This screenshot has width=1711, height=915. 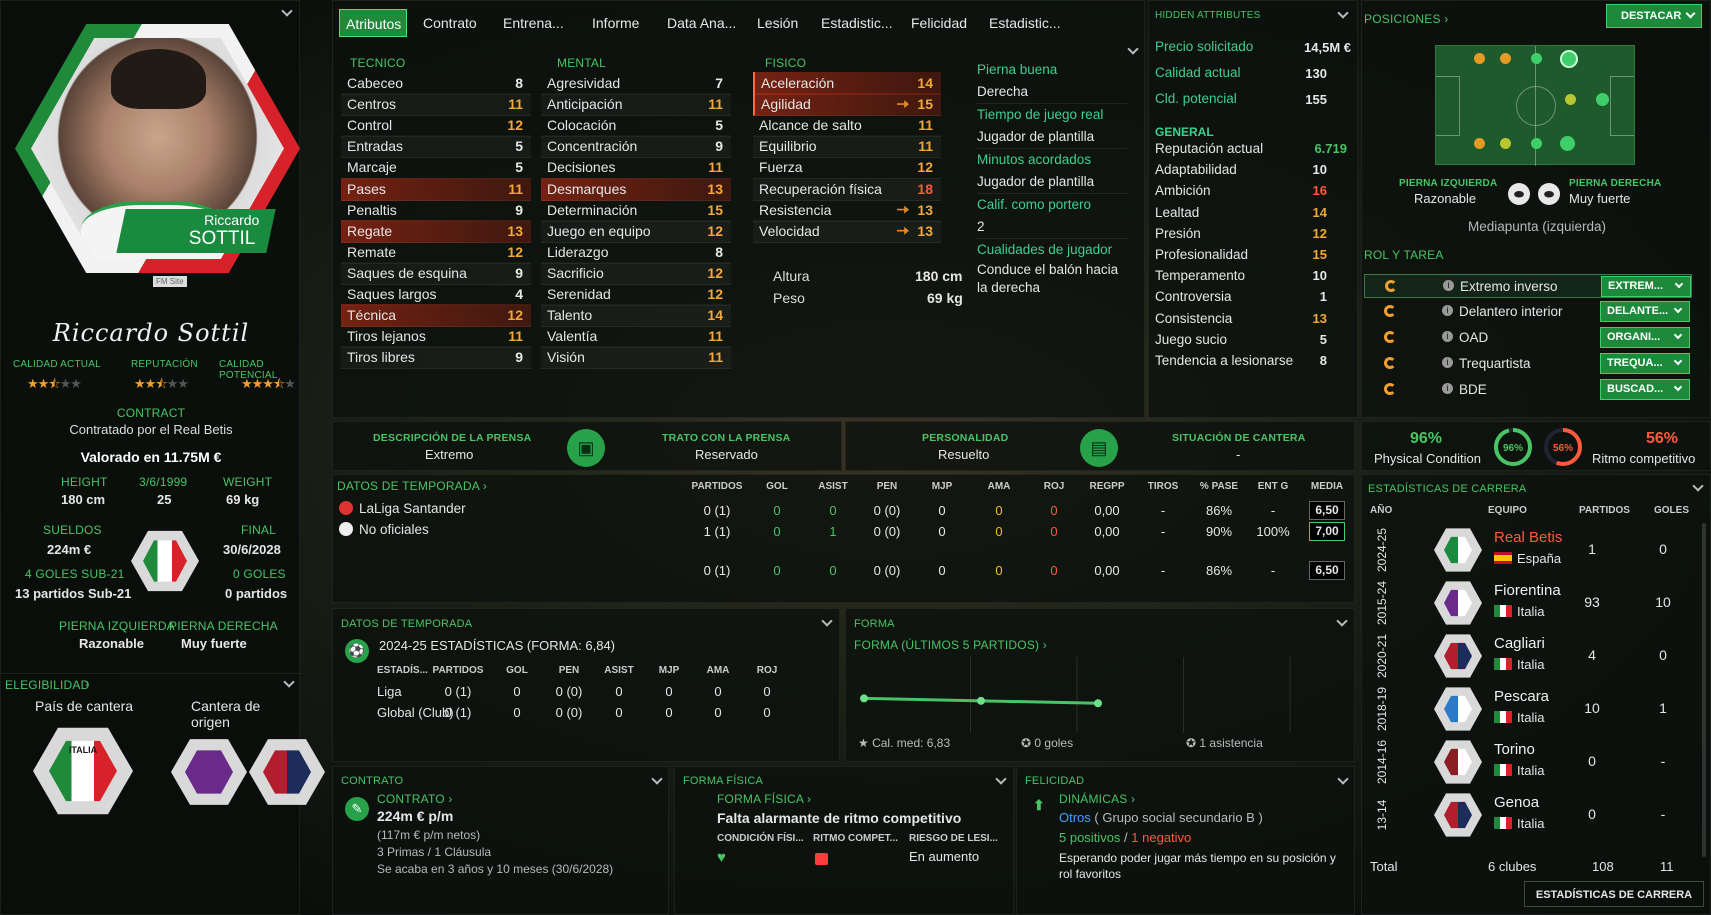 I want to click on attribute-row: Aceleración 14, so click(x=847, y=83).